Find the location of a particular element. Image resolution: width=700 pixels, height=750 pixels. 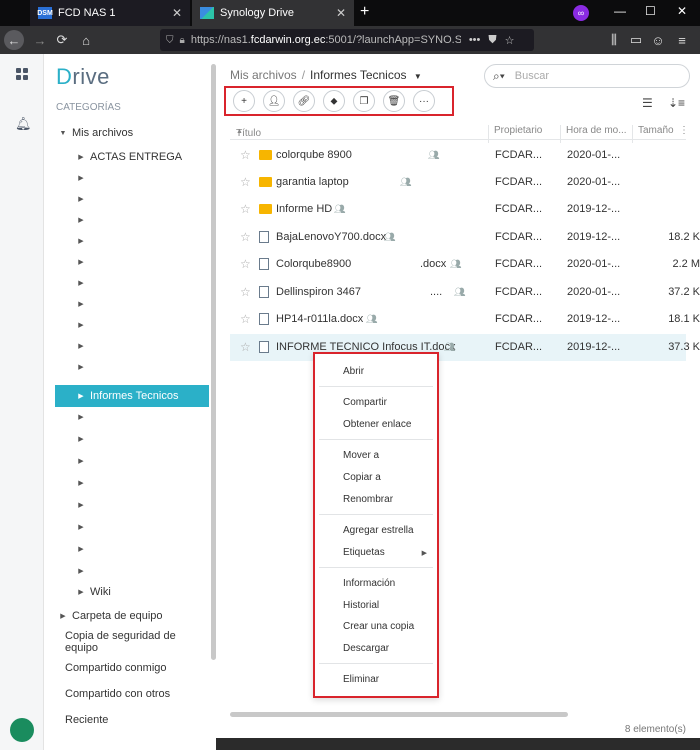

more-dots-icon: ••• is located at coordinates (475, 40).